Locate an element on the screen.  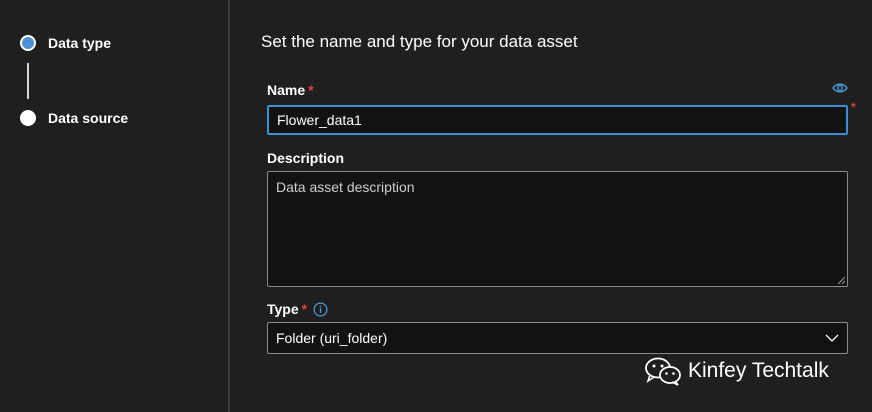
resize-grip-icon is located at coordinates (841, 280).